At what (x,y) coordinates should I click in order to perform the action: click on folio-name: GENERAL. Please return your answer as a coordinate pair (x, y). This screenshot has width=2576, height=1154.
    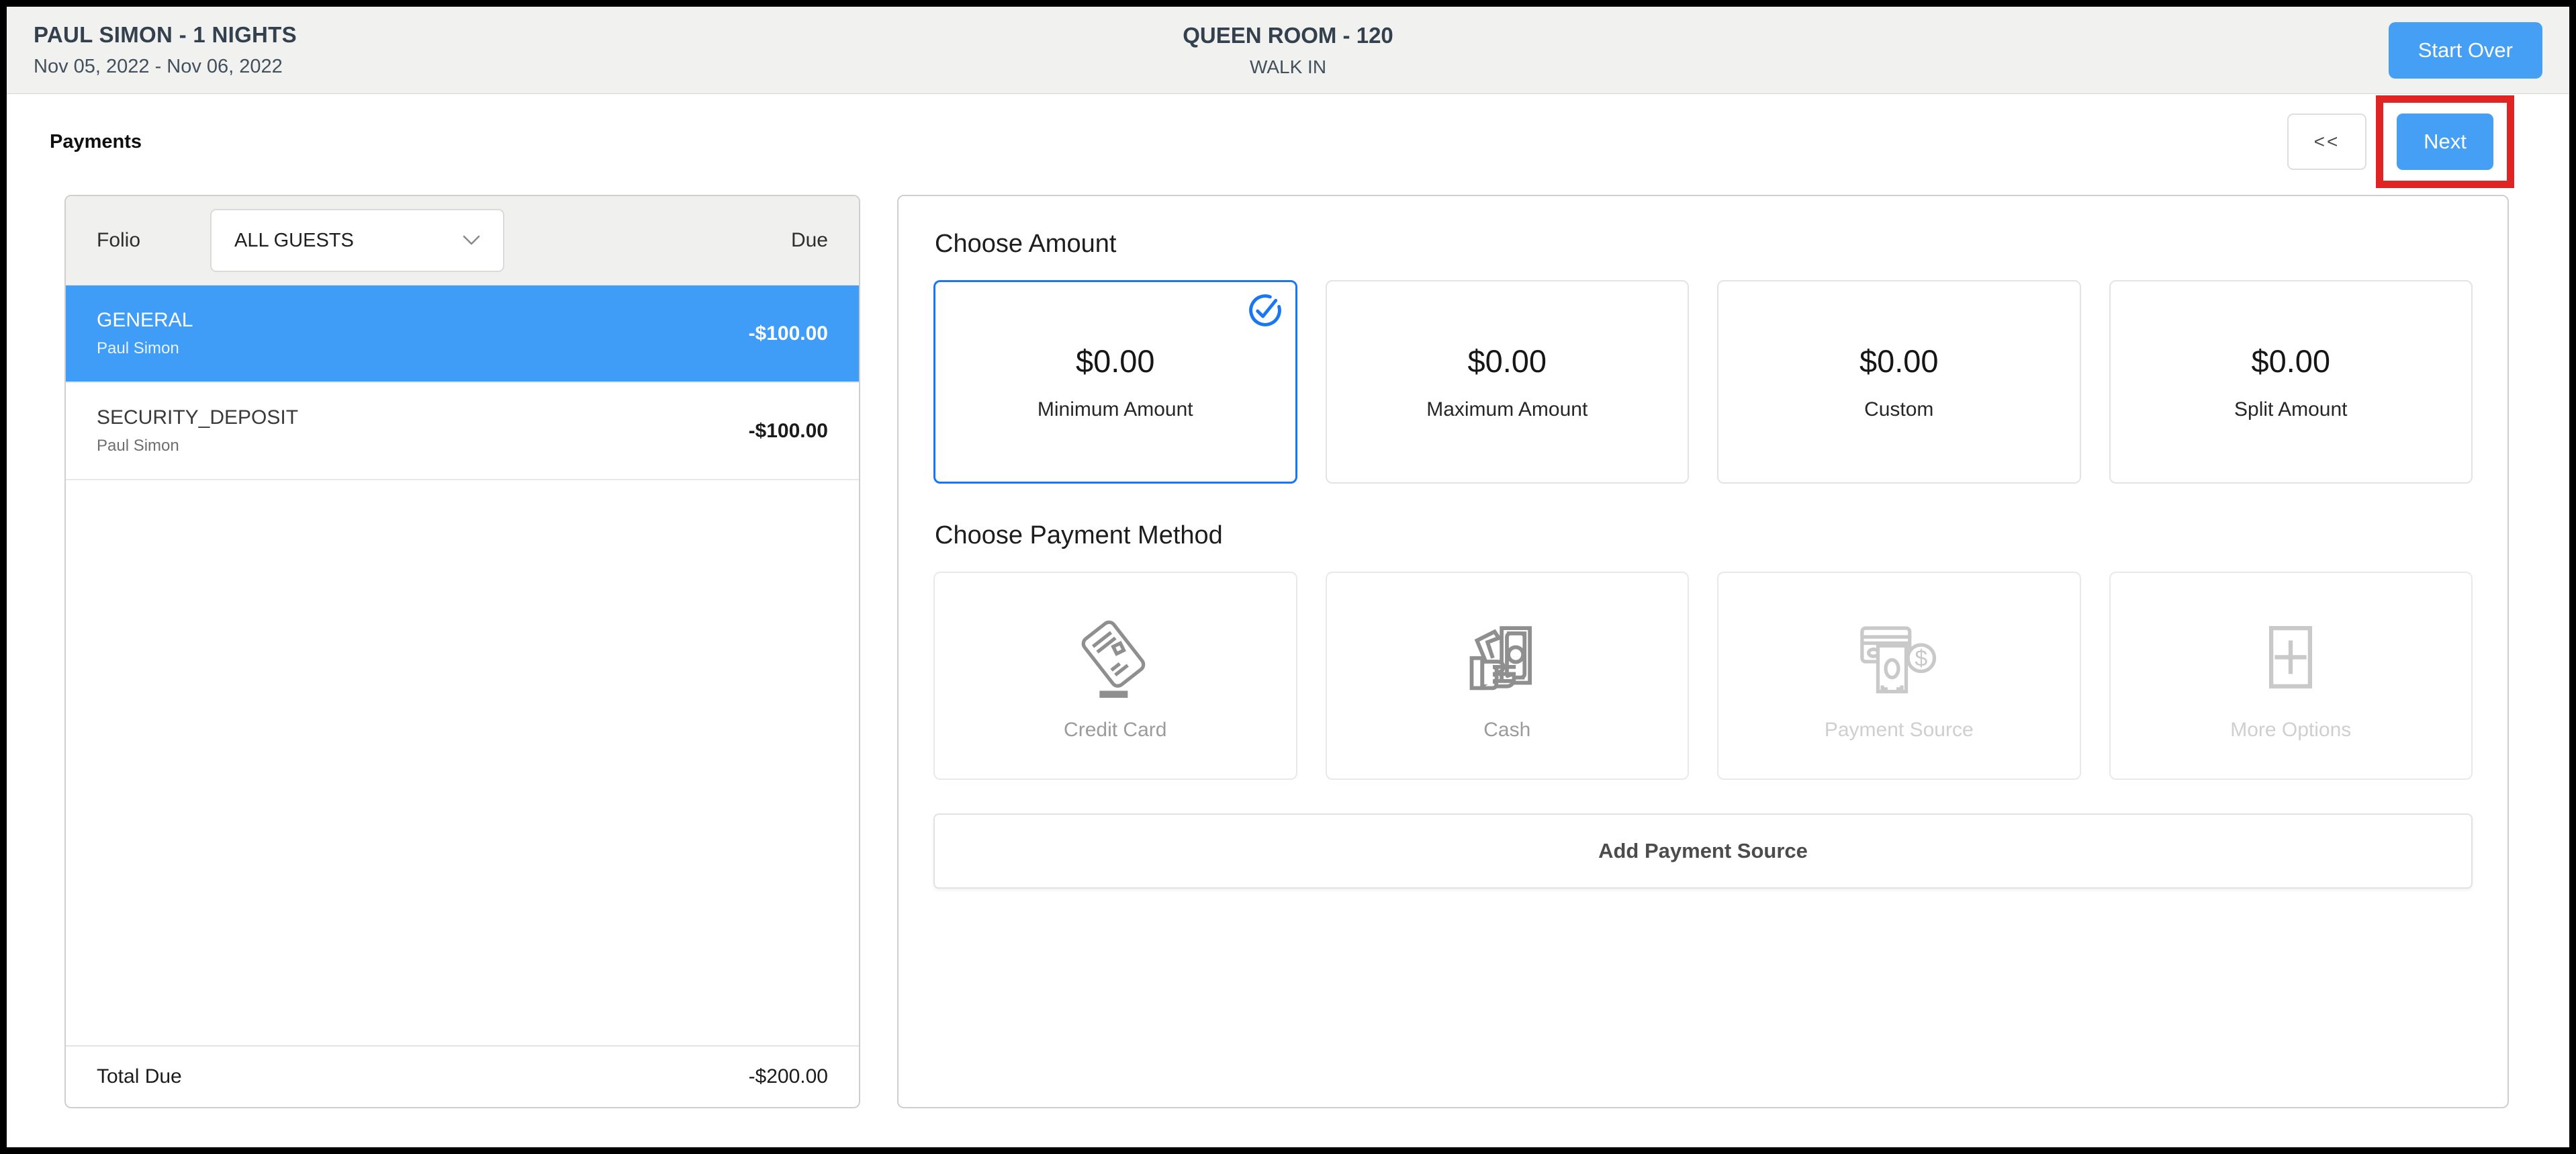
    Looking at the image, I should click on (145, 320).